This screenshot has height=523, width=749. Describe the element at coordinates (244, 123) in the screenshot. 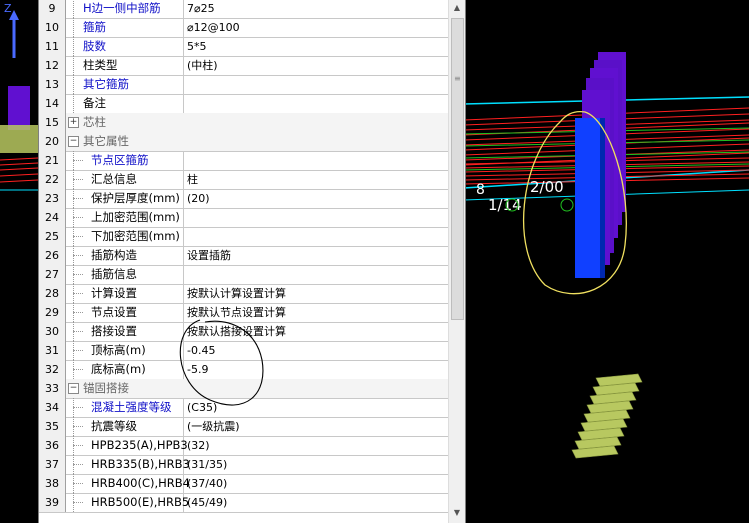

I see `property-row: 15 + 芯柱` at that location.